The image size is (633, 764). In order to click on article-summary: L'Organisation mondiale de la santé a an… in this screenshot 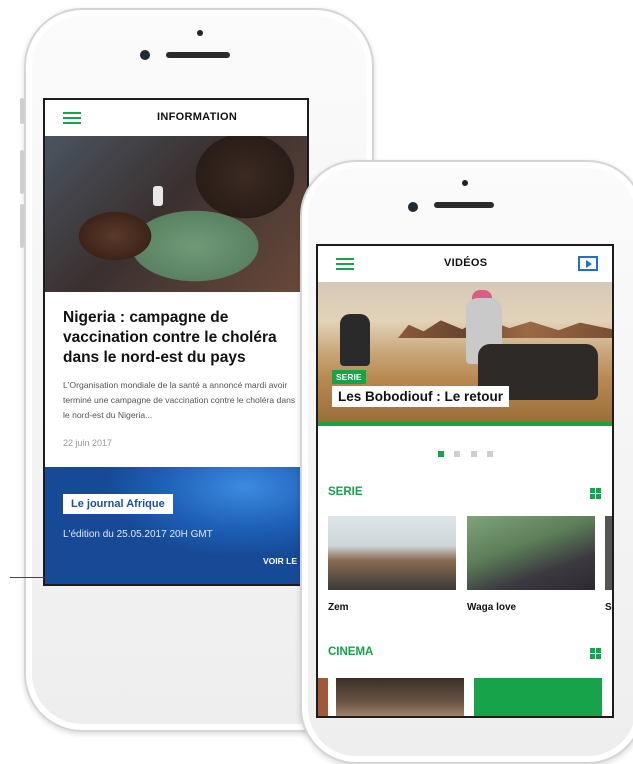, I will do `click(179, 400)`.